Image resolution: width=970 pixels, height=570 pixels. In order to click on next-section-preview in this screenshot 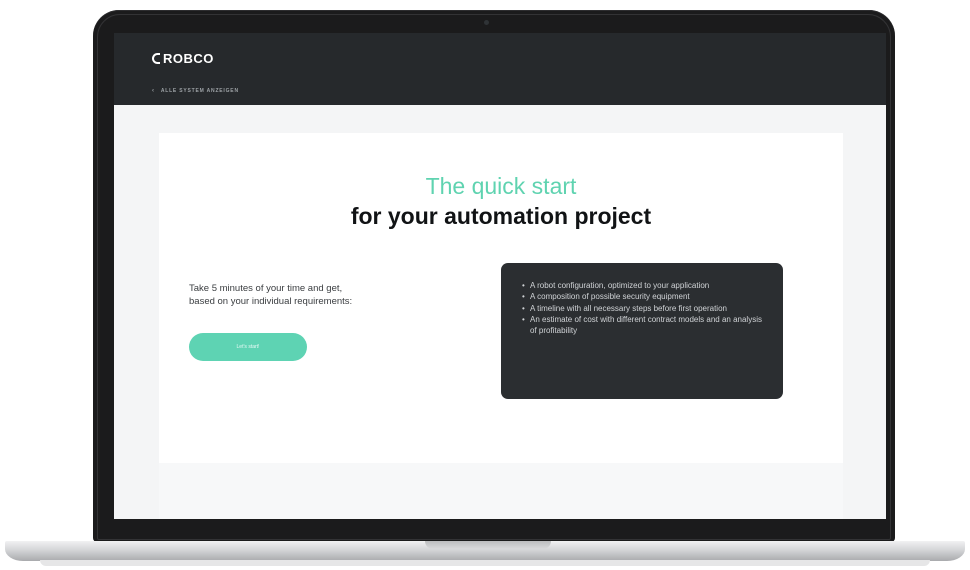, I will do `click(501, 491)`.